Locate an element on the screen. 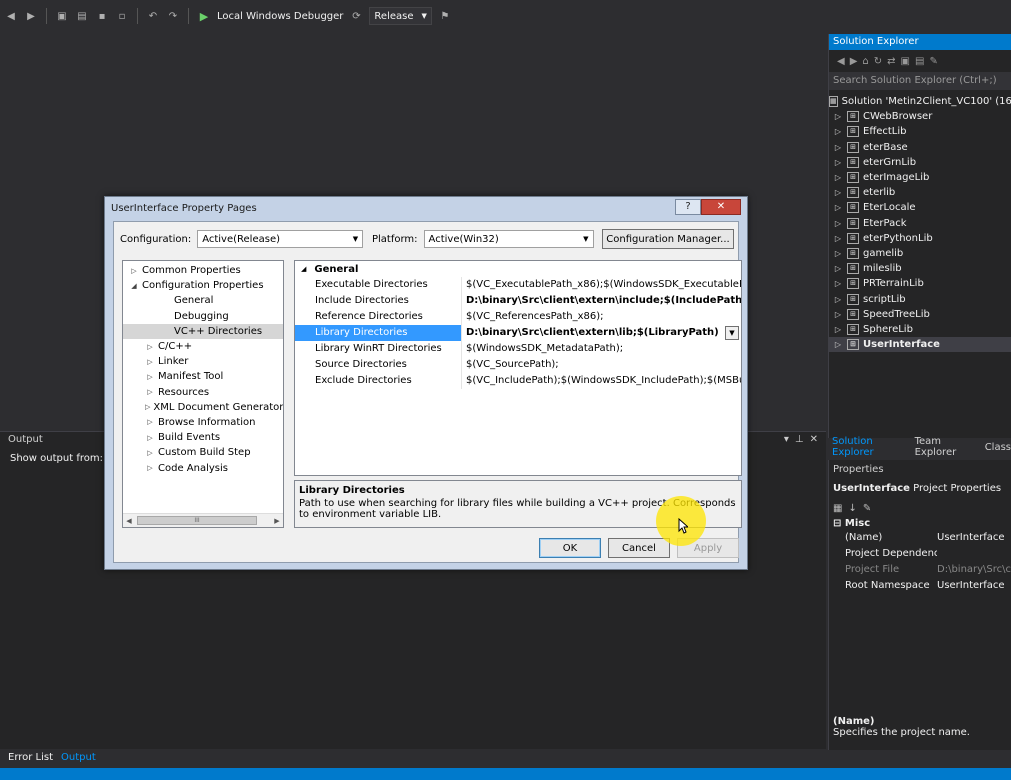 The width and height of the screenshot is (1011, 780). project-node: ▷ ⊞ mileslib is located at coordinates (920, 268).